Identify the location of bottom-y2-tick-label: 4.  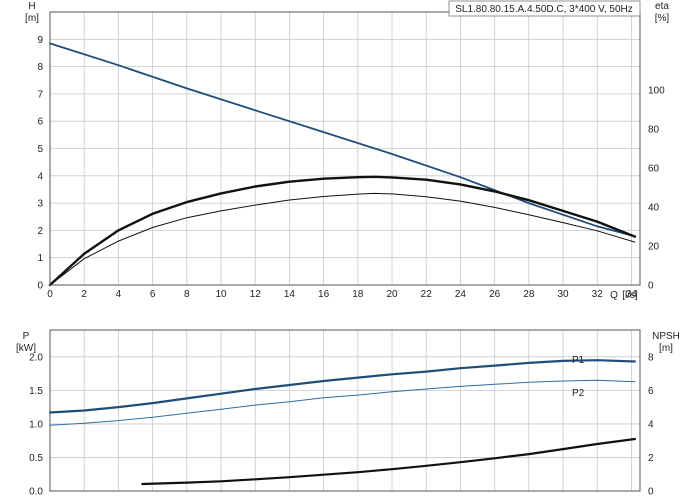
(651, 424).